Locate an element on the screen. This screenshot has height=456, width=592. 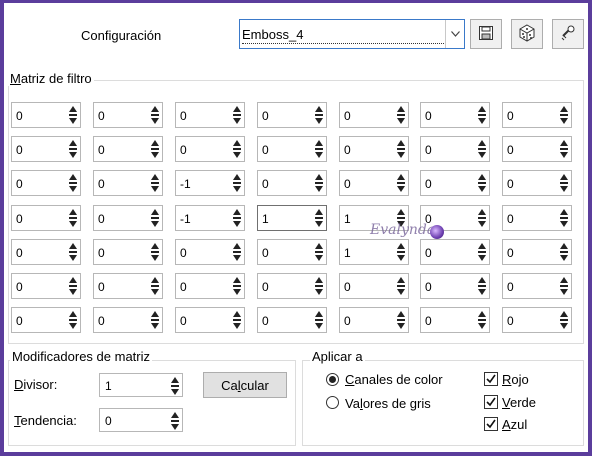
gray-values-label: Valores de gris is located at coordinates (388, 403).